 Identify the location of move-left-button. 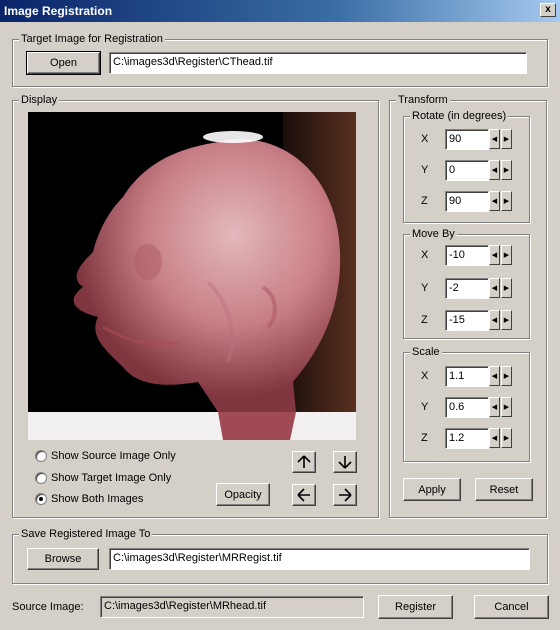
(304, 495).